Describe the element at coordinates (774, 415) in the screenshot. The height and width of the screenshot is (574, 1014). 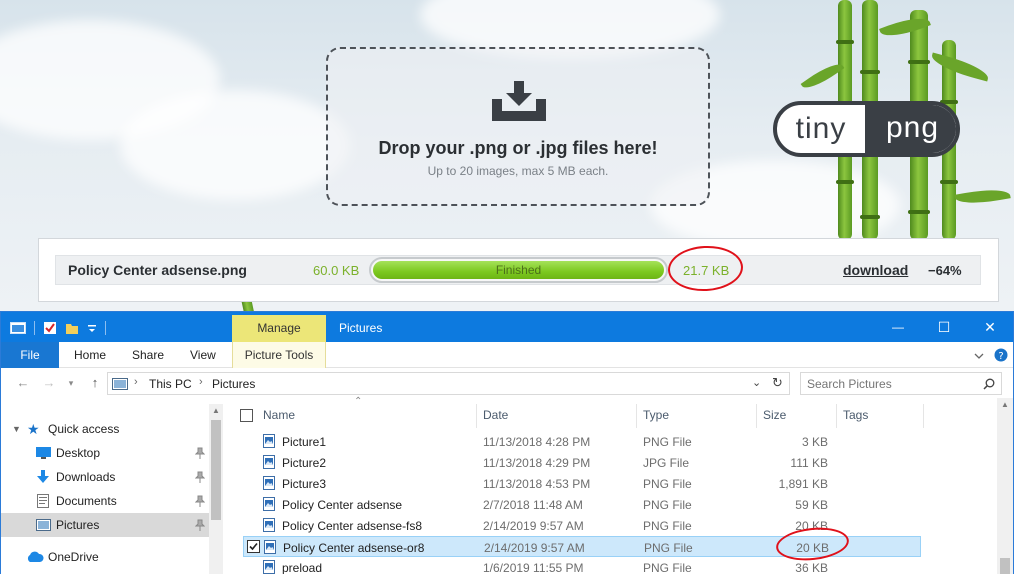
I see `column-header-size: Size` at that location.